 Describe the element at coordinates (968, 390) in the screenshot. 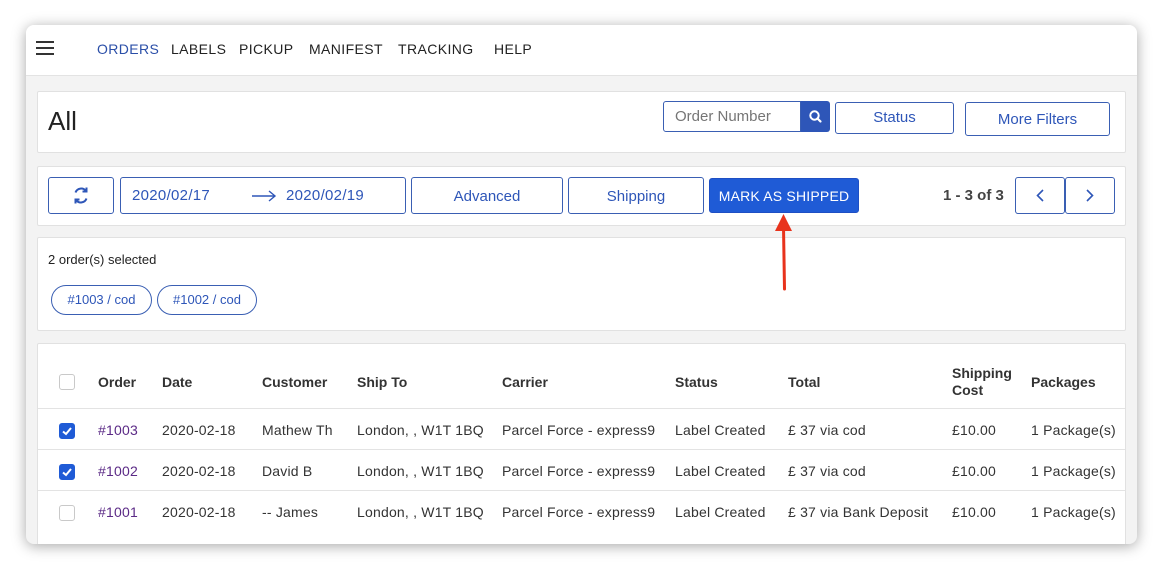

I see `shipping-cost-line-2: Cost` at that location.